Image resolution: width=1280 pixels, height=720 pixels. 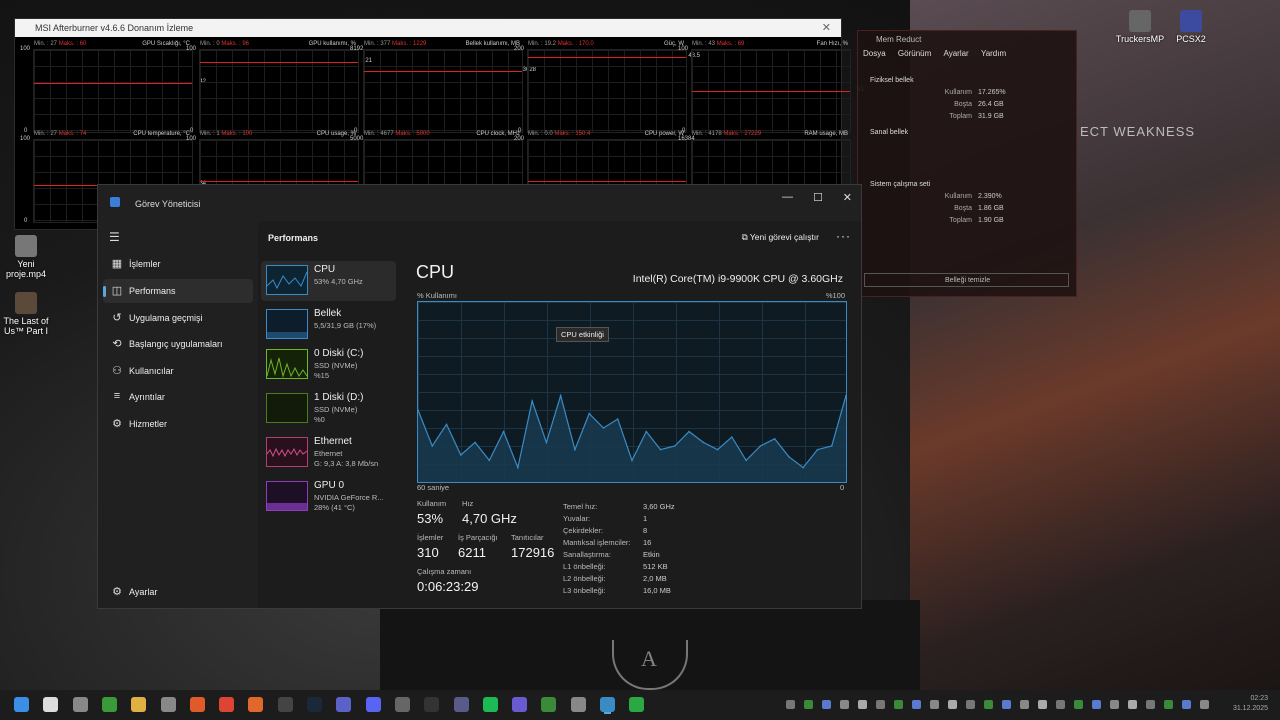 I want to click on nav-details: ≡ Ayrıntılar, so click(x=178, y=397).